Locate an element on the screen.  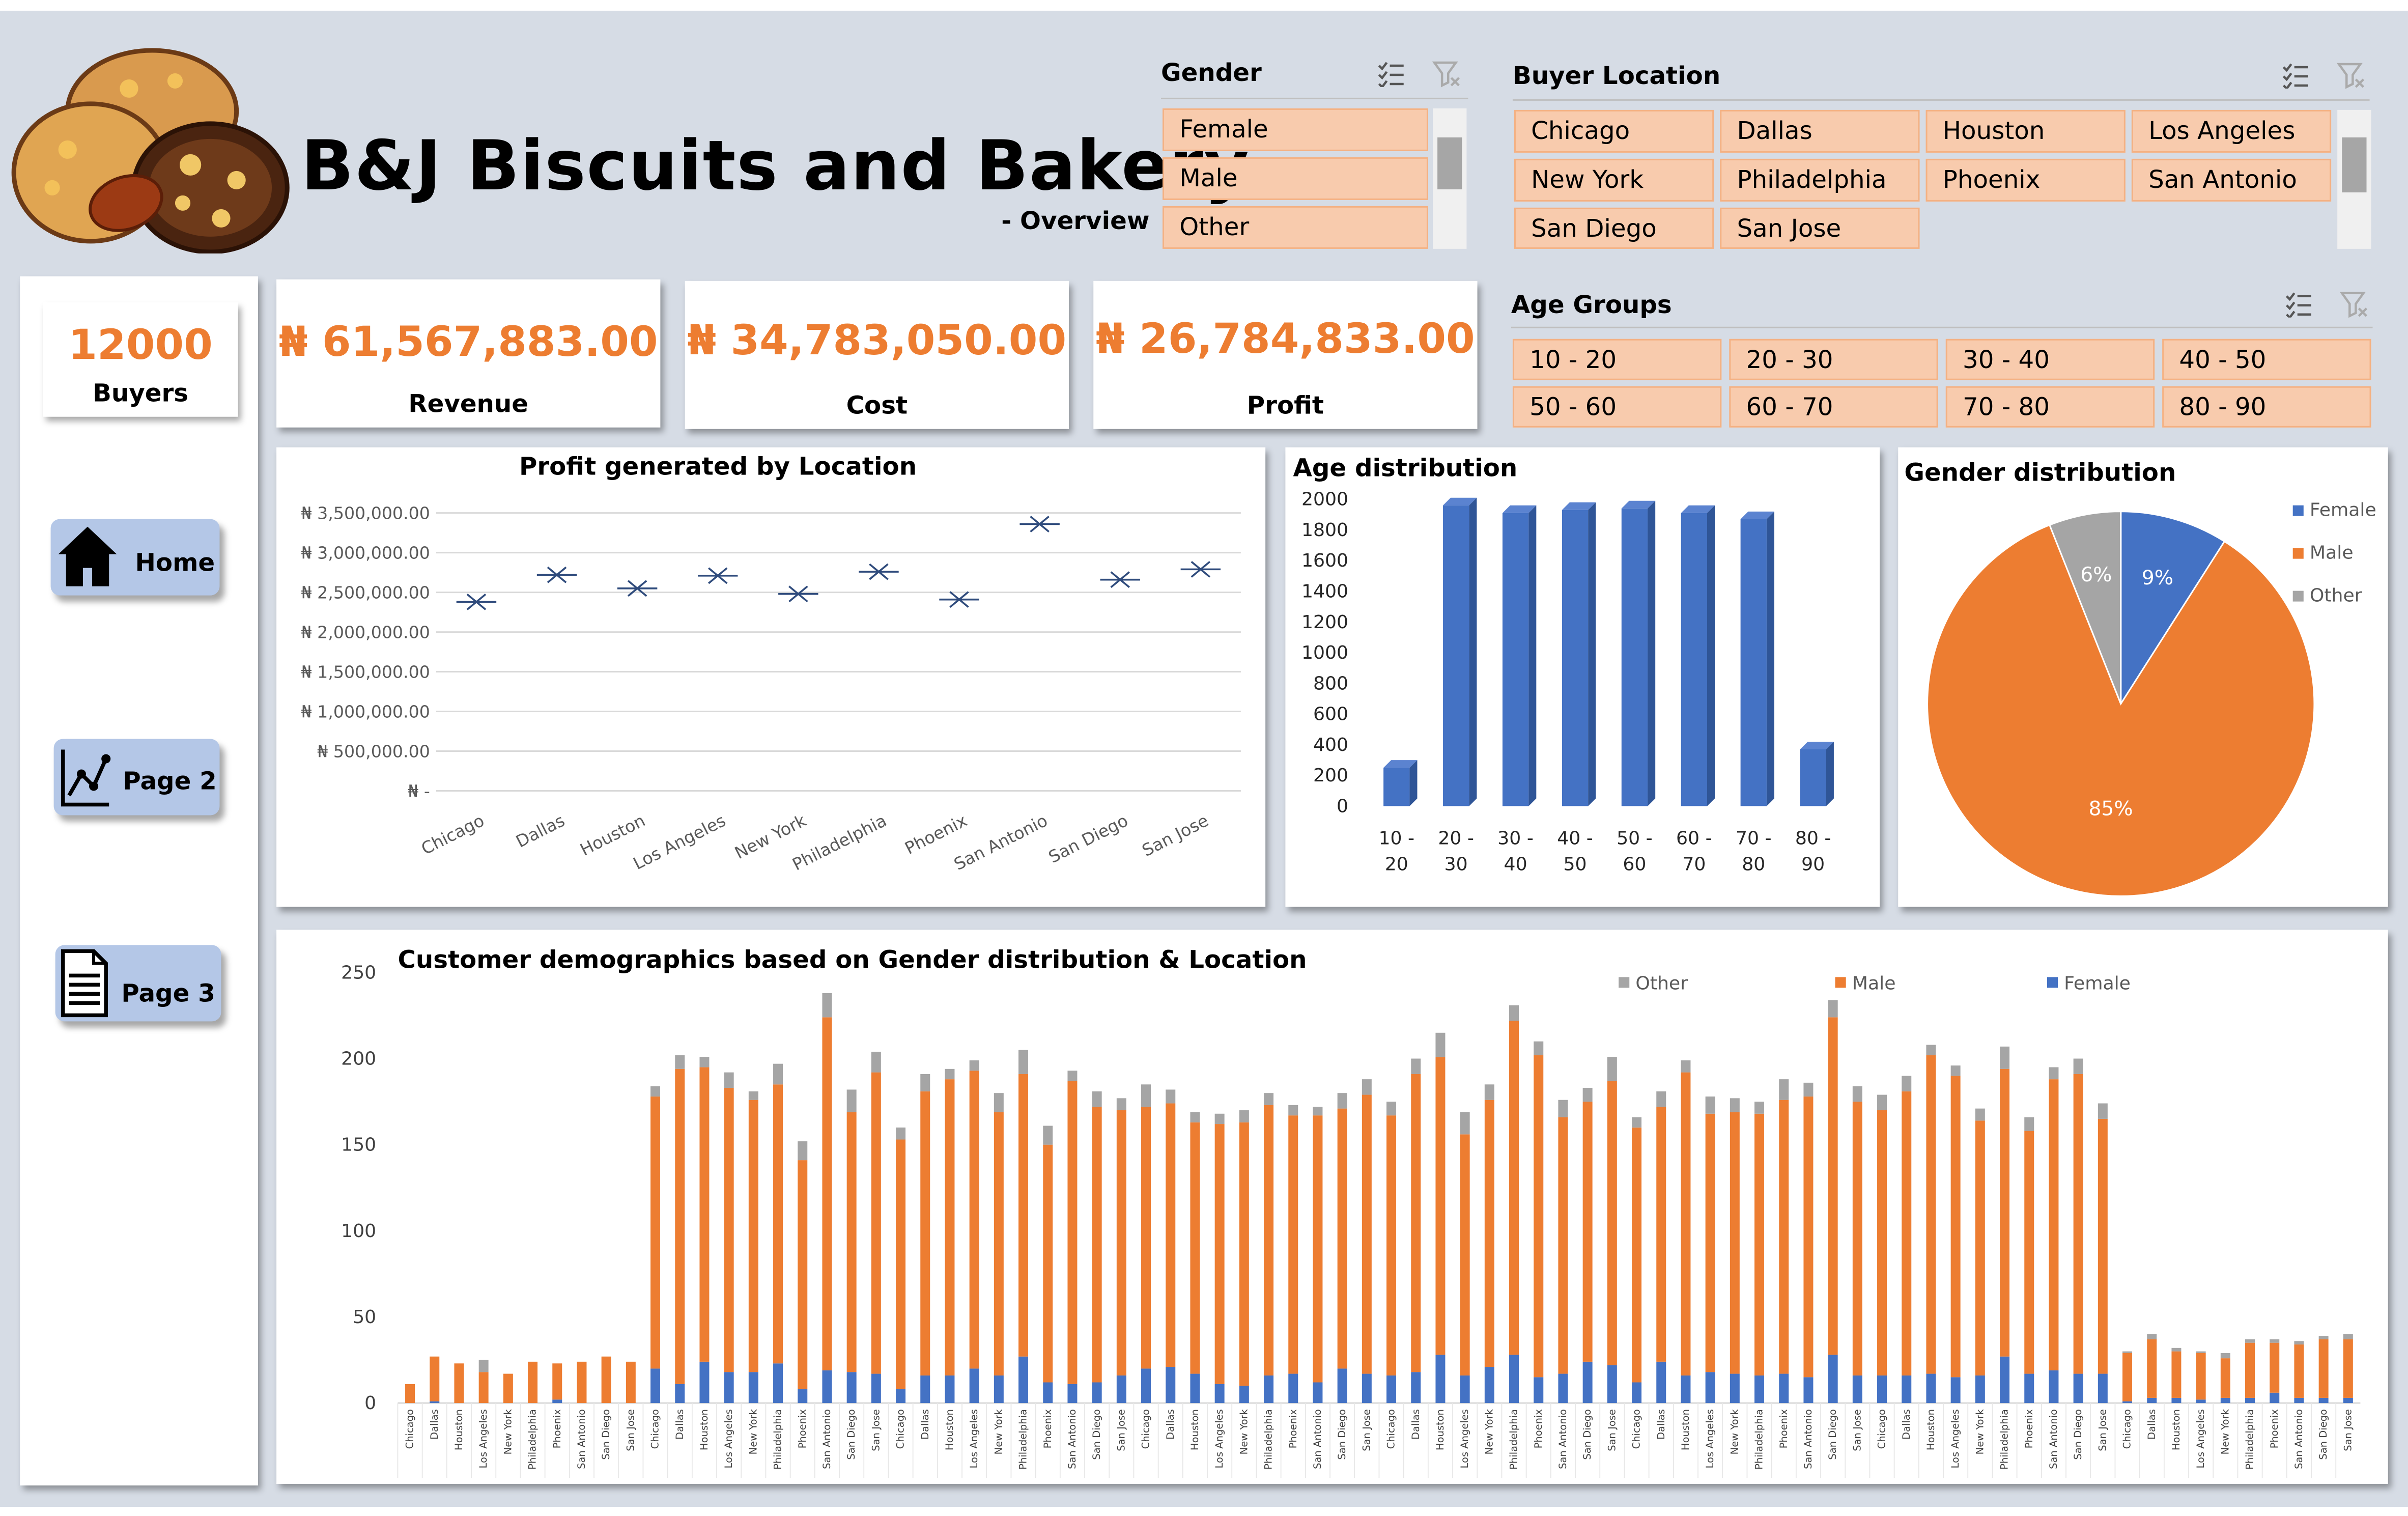
y-tick-label: 800 is located at coordinates (1330, 683).